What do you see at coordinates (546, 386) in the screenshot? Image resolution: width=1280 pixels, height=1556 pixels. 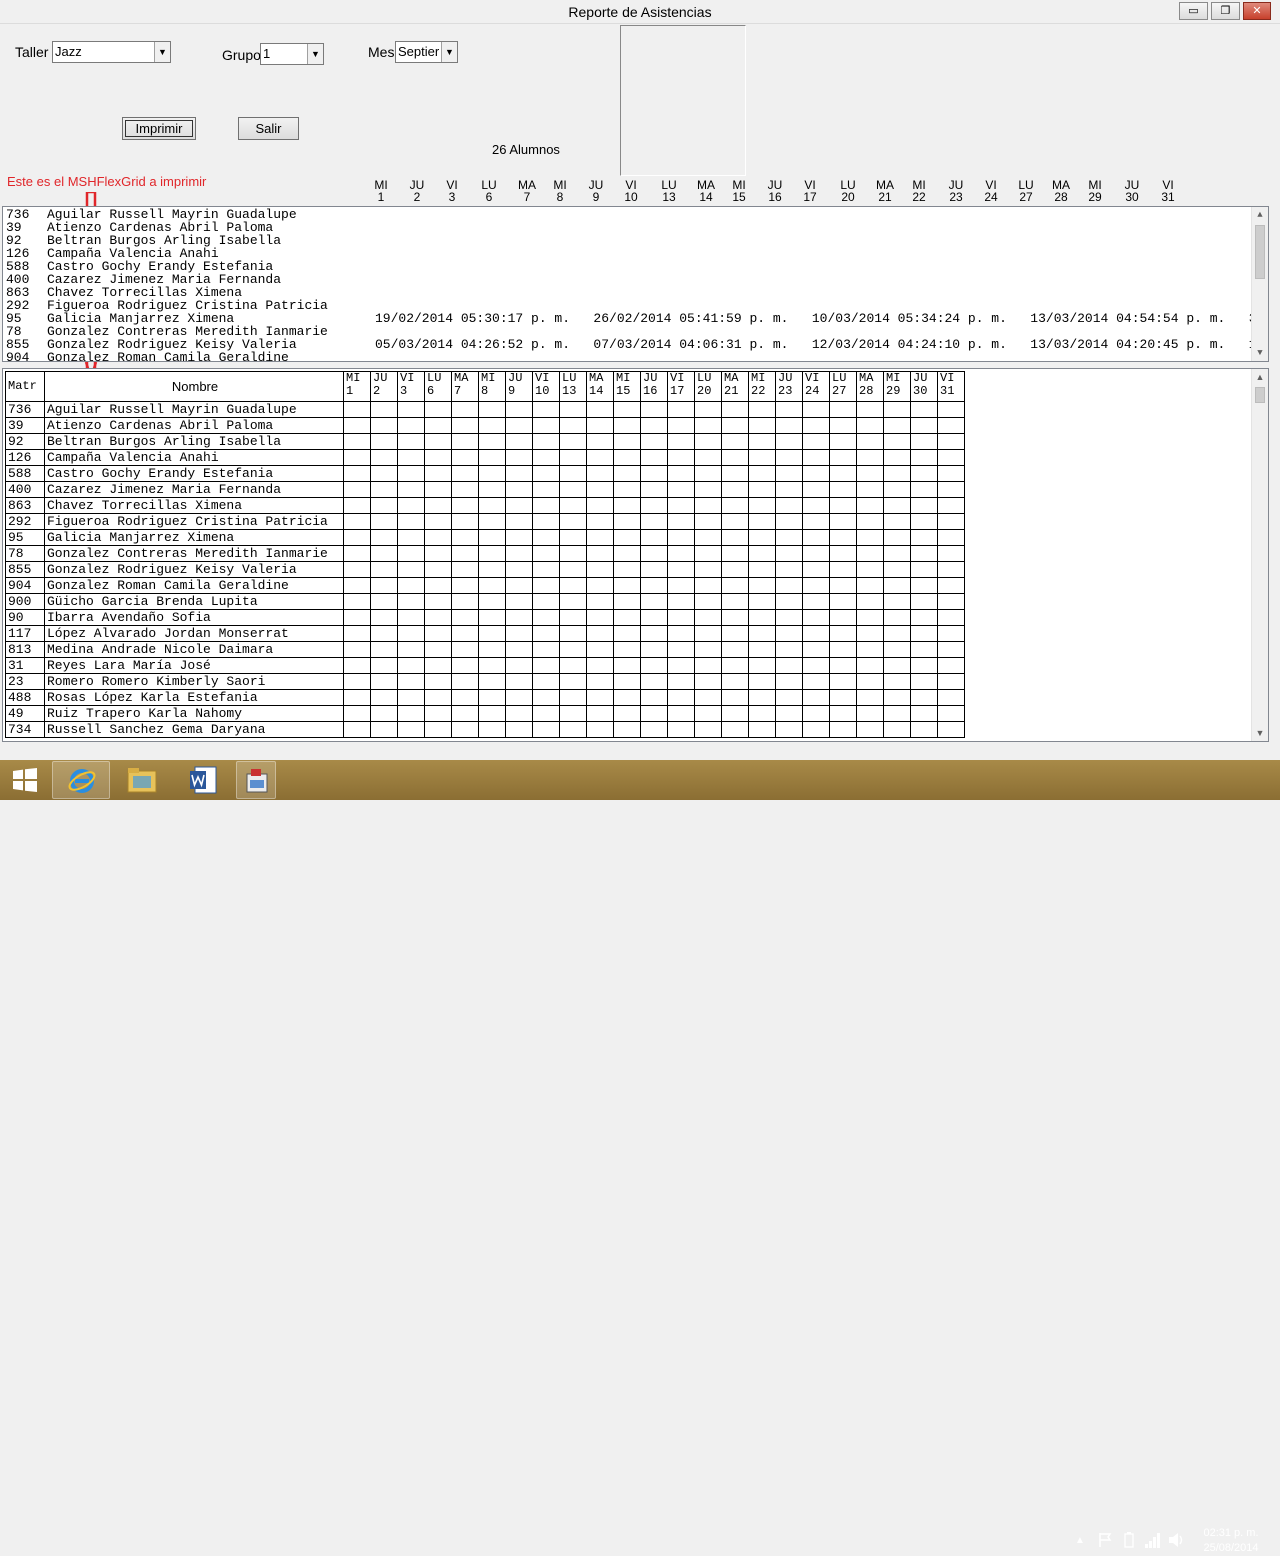 I see `grid-header-day: VI 10` at bounding box center [546, 386].